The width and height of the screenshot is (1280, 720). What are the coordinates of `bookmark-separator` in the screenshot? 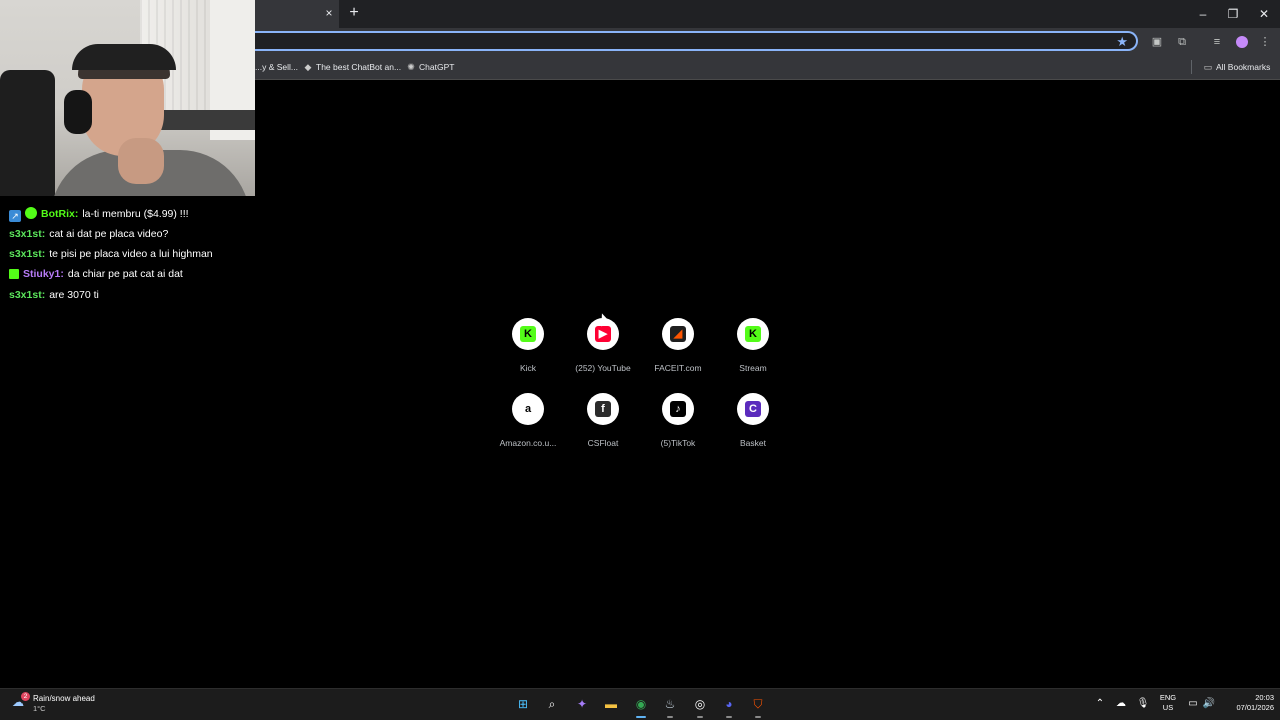 It's located at (1191, 67).